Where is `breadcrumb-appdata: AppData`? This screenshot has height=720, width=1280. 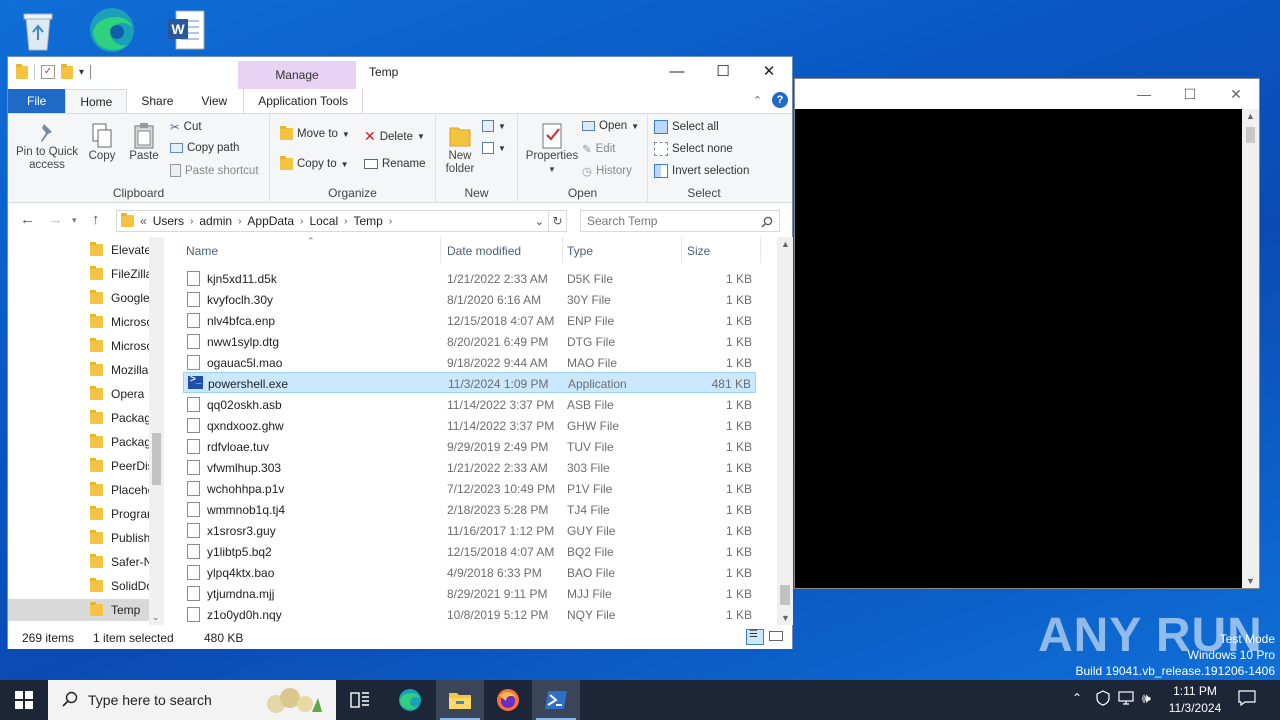
breadcrumb-appdata: AppData is located at coordinates (270, 221).